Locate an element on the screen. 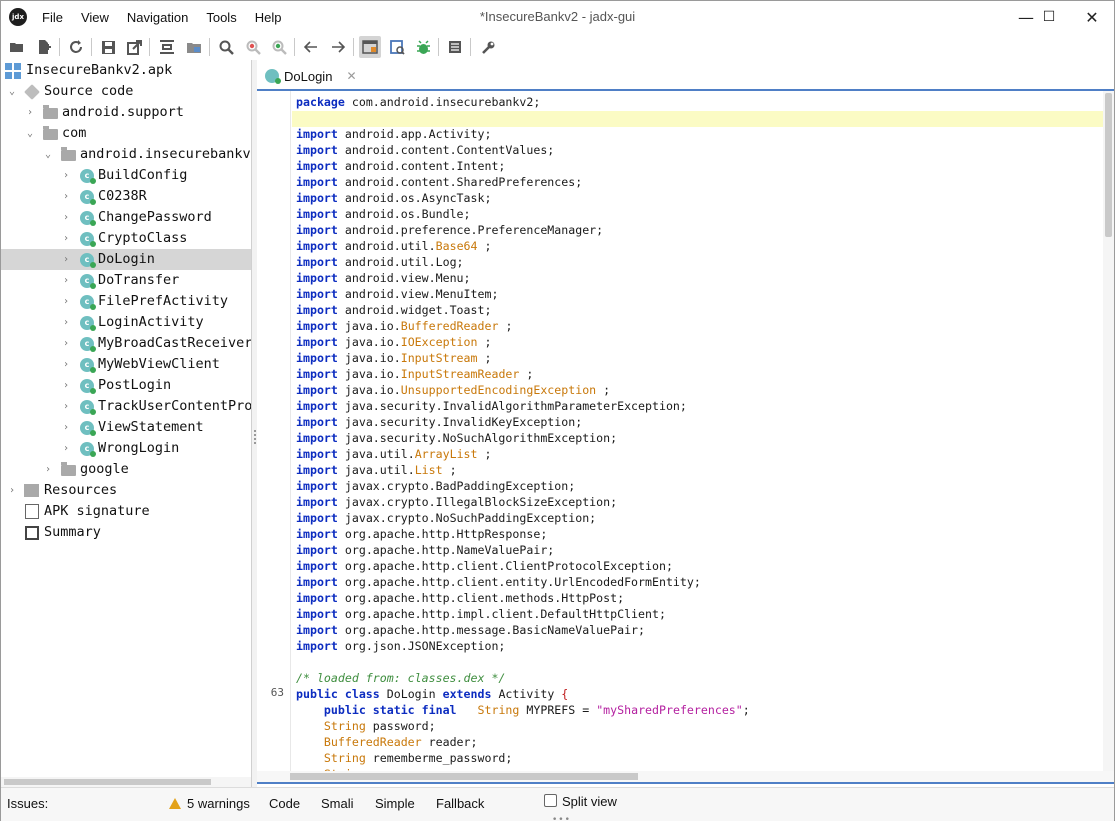  tree-resources: › Resources is located at coordinates (126, 490).